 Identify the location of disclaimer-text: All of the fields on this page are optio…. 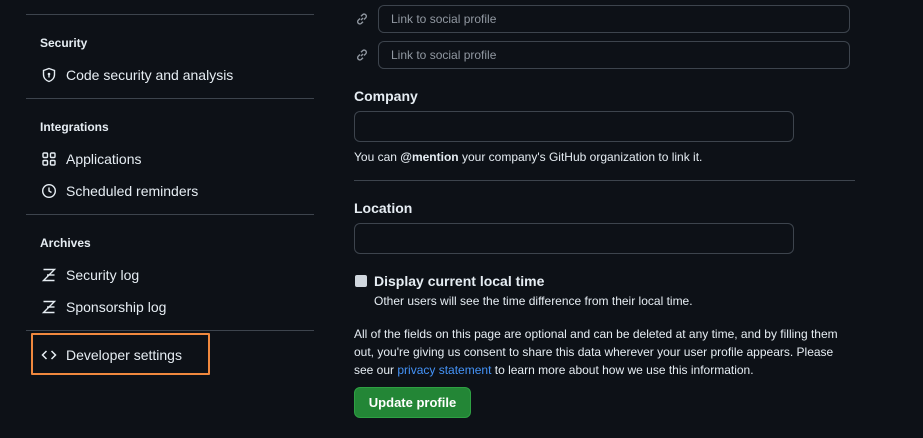
(604, 352).